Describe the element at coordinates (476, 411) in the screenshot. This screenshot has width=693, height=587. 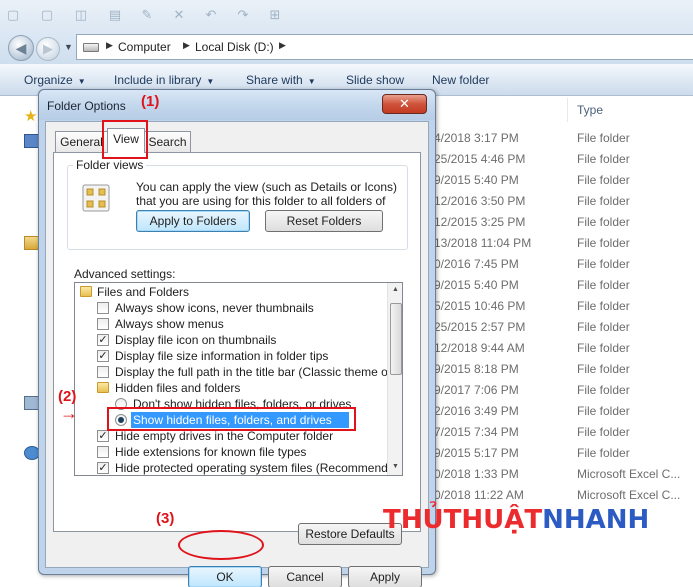
I see `file-date: 2/2016 3:49 PM` at that location.